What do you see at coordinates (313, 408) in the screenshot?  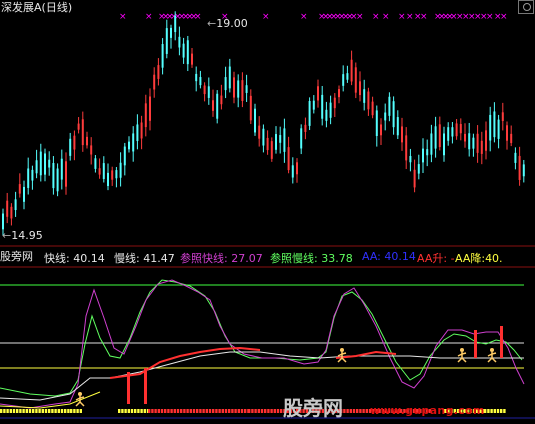 I see `watermark-text: 股旁网` at bounding box center [313, 408].